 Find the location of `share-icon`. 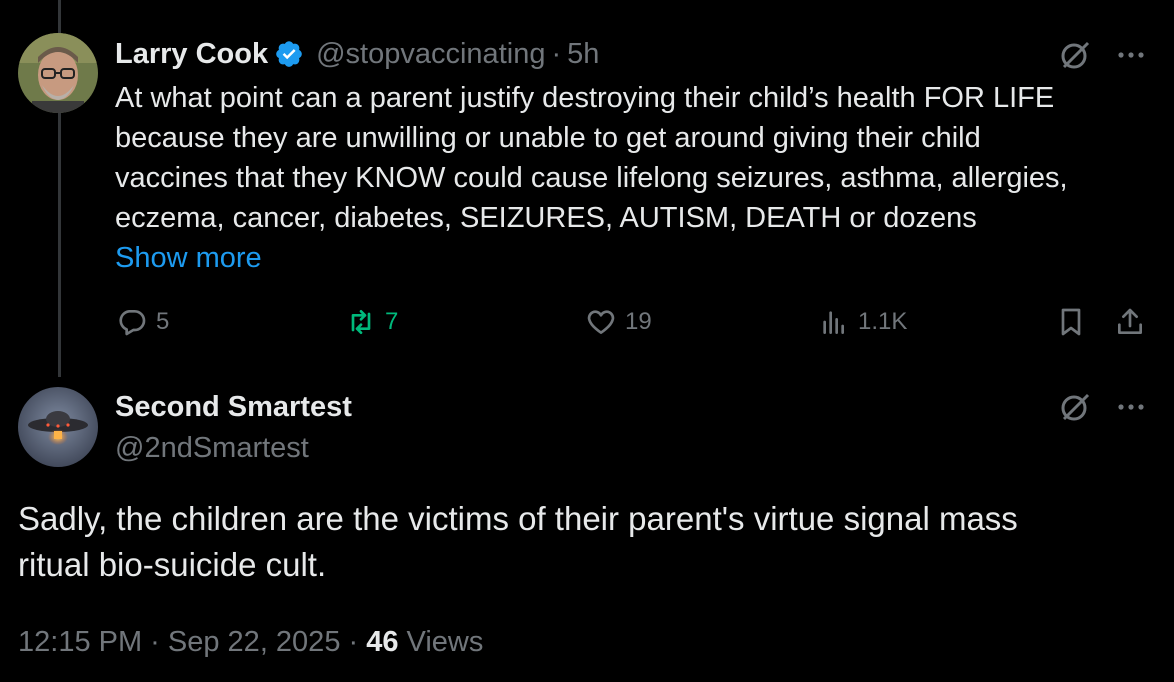

share-icon is located at coordinates (1130, 321).